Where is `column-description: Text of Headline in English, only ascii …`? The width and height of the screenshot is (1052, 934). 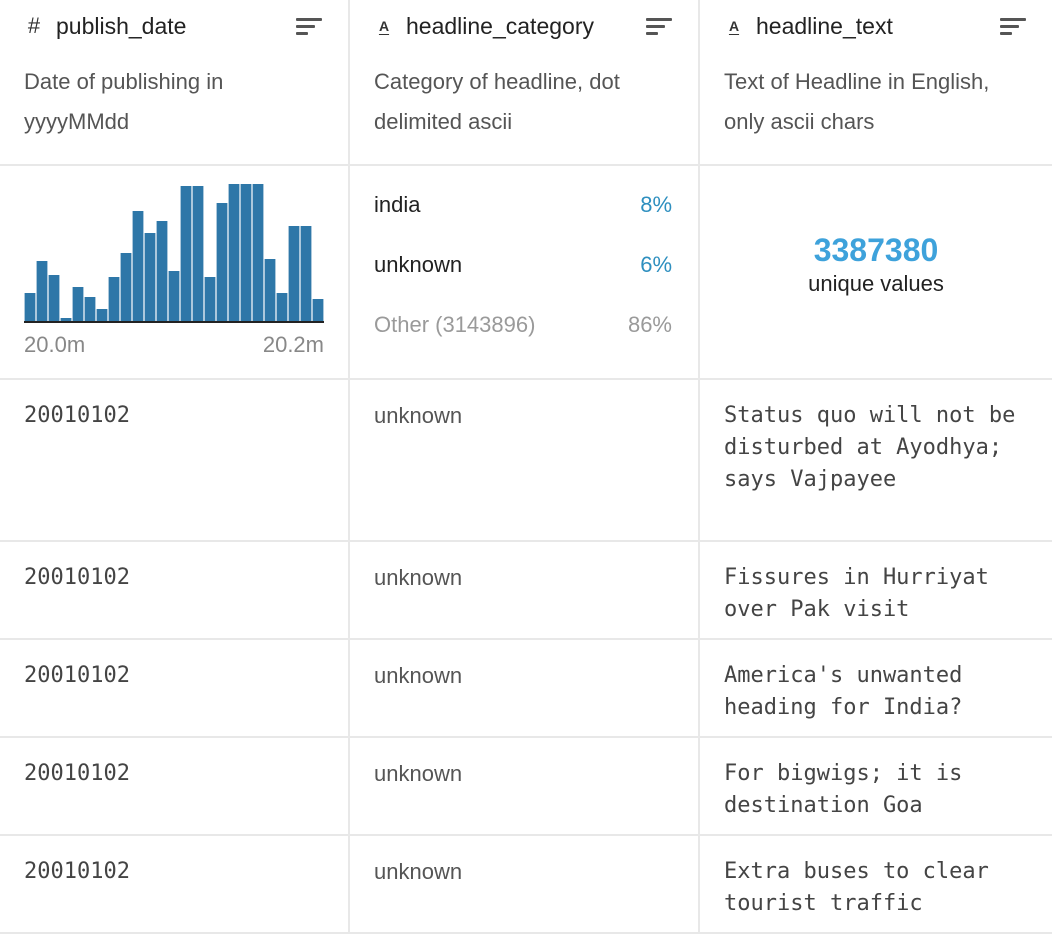
column-description: Text of Headline in English, only ascii … is located at coordinates (857, 101).